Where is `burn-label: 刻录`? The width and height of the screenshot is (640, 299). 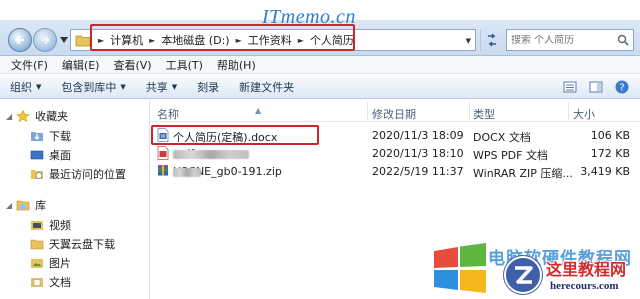
burn-label: 刻录 is located at coordinates (208, 87).